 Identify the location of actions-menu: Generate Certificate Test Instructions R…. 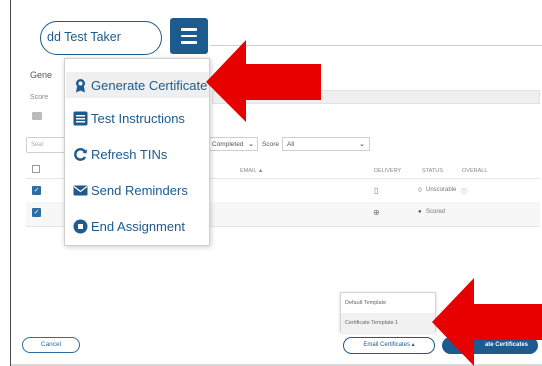
(137, 152).